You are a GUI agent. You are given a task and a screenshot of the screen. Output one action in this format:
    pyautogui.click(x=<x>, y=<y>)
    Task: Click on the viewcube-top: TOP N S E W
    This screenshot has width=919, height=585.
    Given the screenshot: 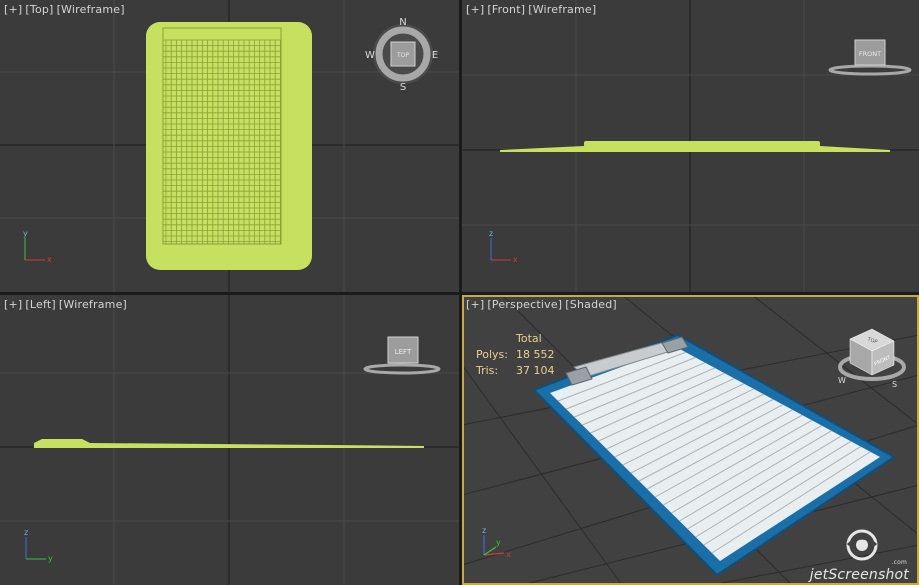 What is the action you would take?
    pyautogui.click(x=401, y=55)
    